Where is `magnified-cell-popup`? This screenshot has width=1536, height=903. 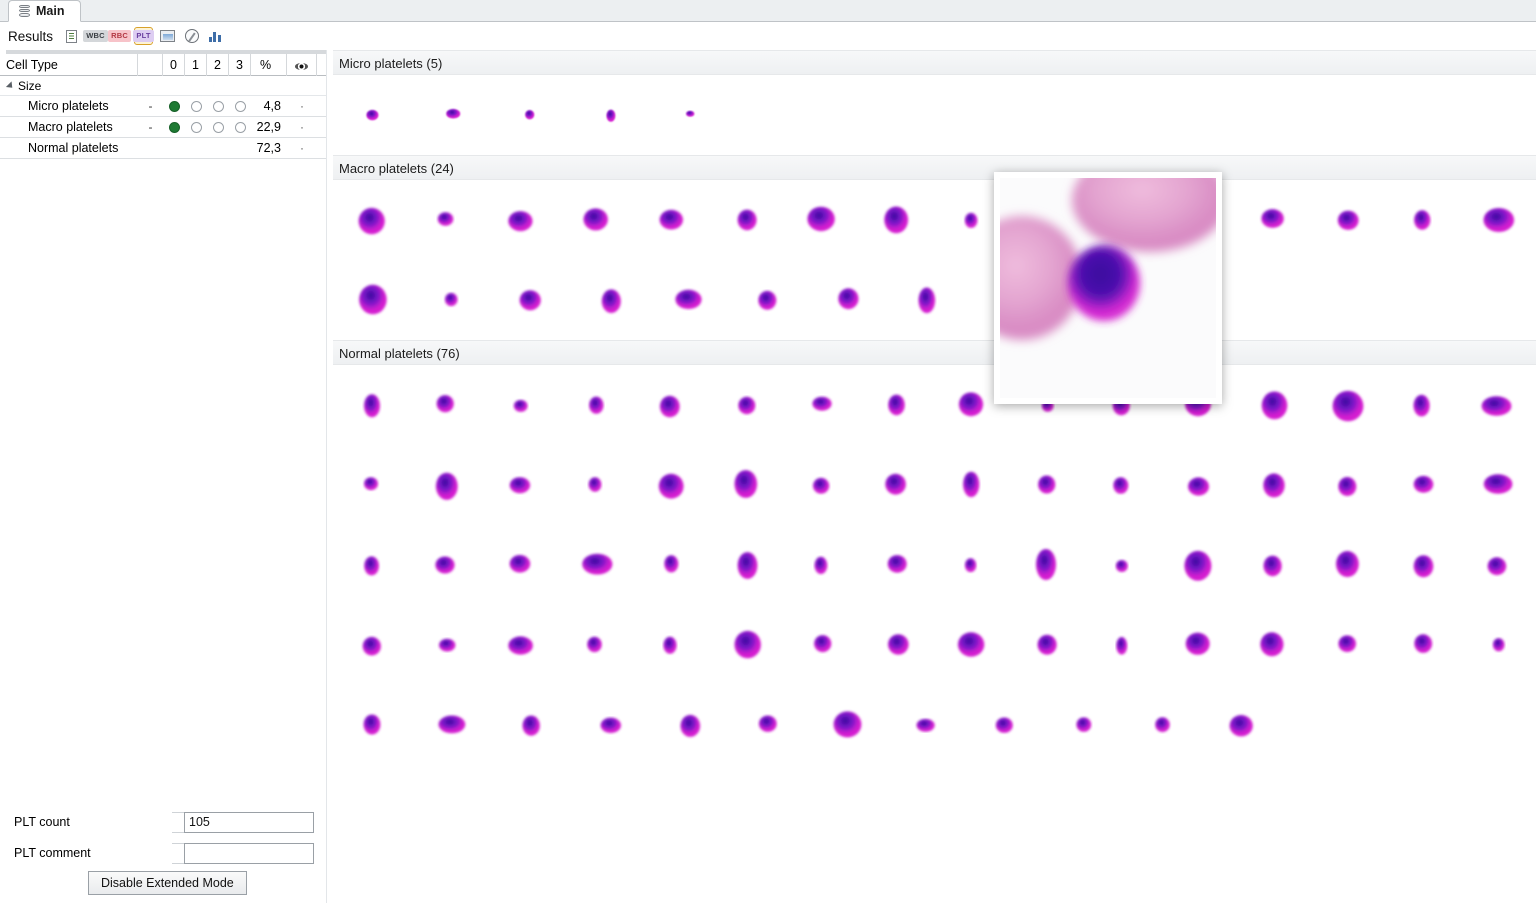
magnified-cell-popup is located at coordinates (1108, 288).